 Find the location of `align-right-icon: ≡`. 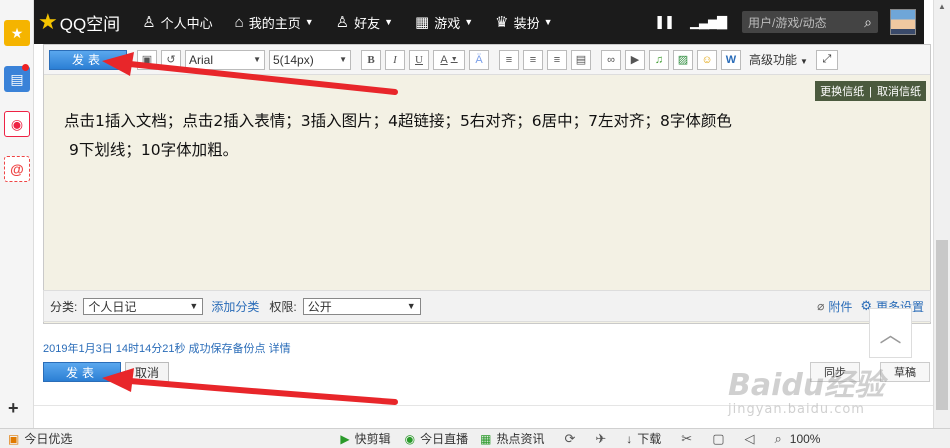

align-right-icon: ≡ is located at coordinates (557, 59).